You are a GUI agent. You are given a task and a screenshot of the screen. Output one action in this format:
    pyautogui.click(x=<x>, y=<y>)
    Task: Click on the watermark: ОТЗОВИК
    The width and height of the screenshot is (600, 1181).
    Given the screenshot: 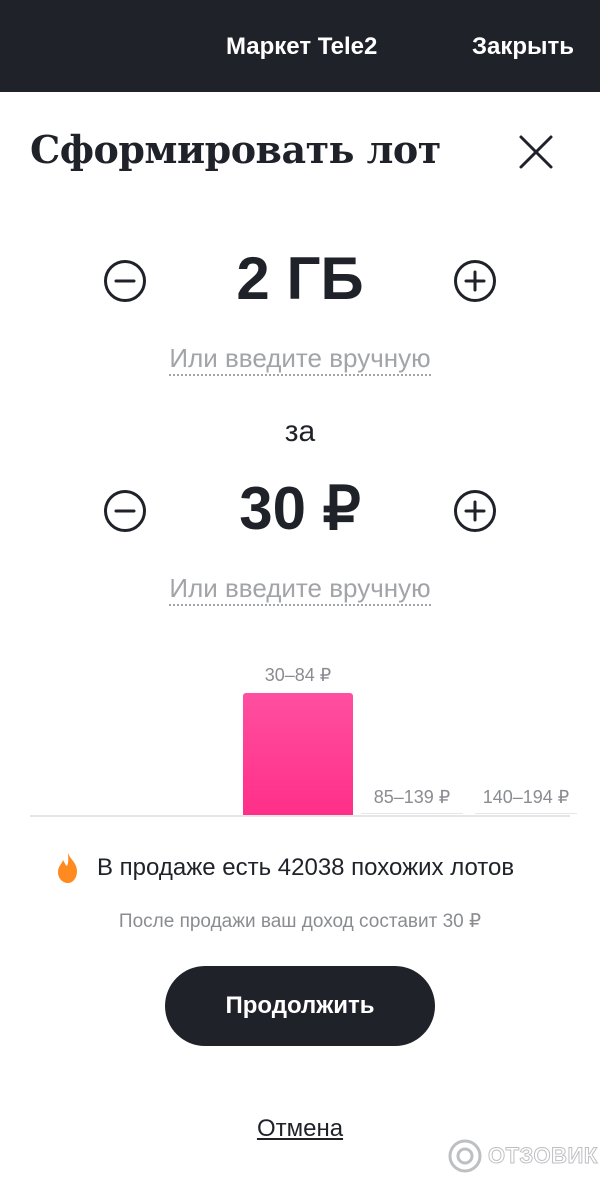 What is the action you would take?
    pyautogui.click(x=523, y=1156)
    